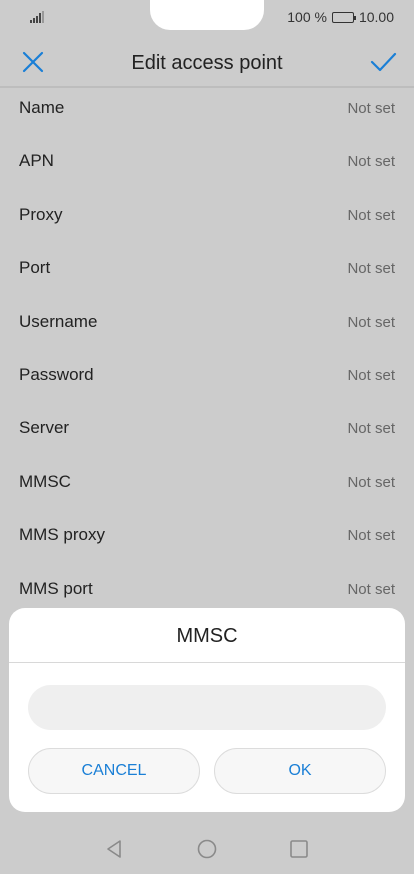 The height and width of the screenshot is (874, 414). I want to click on status-indicators: 100 % 10.00, so click(340, 17).